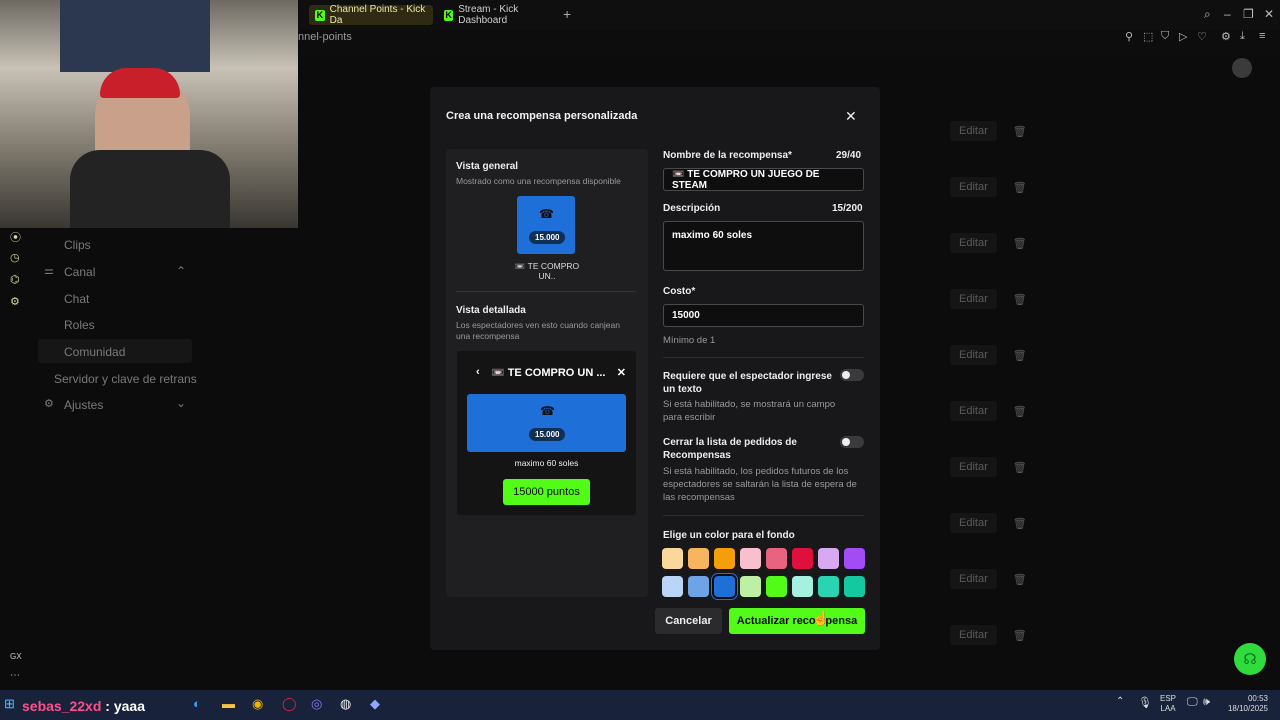 The height and width of the screenshot is (720, 1280). What do you see at coordinates (763, 246) in the screenshot?
I see `description-textarea: maximo 60 soles` at bounding box center [763, 246].